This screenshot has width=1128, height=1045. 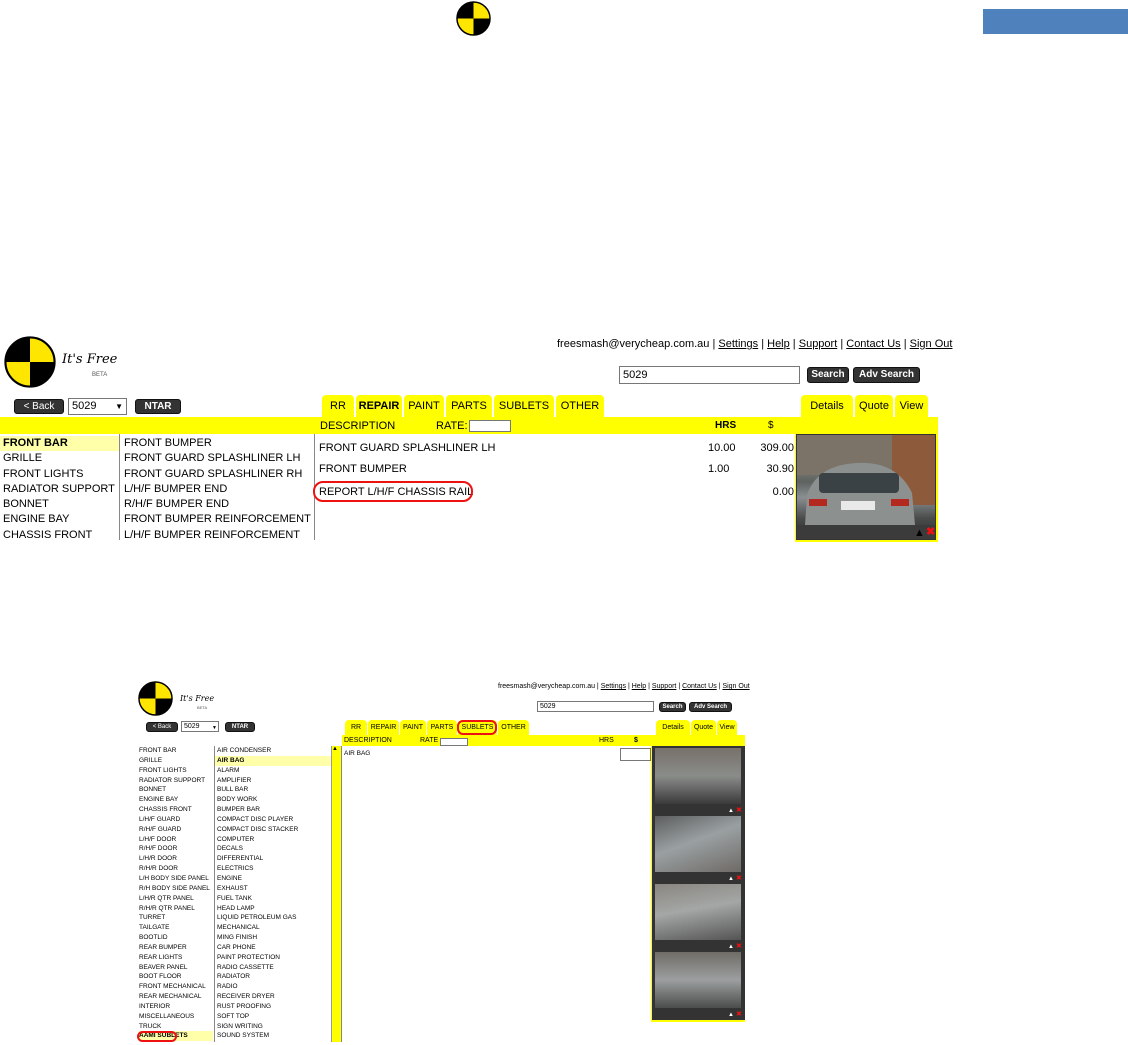 What do you see at coordinates (39, 406) in the screenshot?
I see `back-button: < Back` at bounding box center [39, 406].